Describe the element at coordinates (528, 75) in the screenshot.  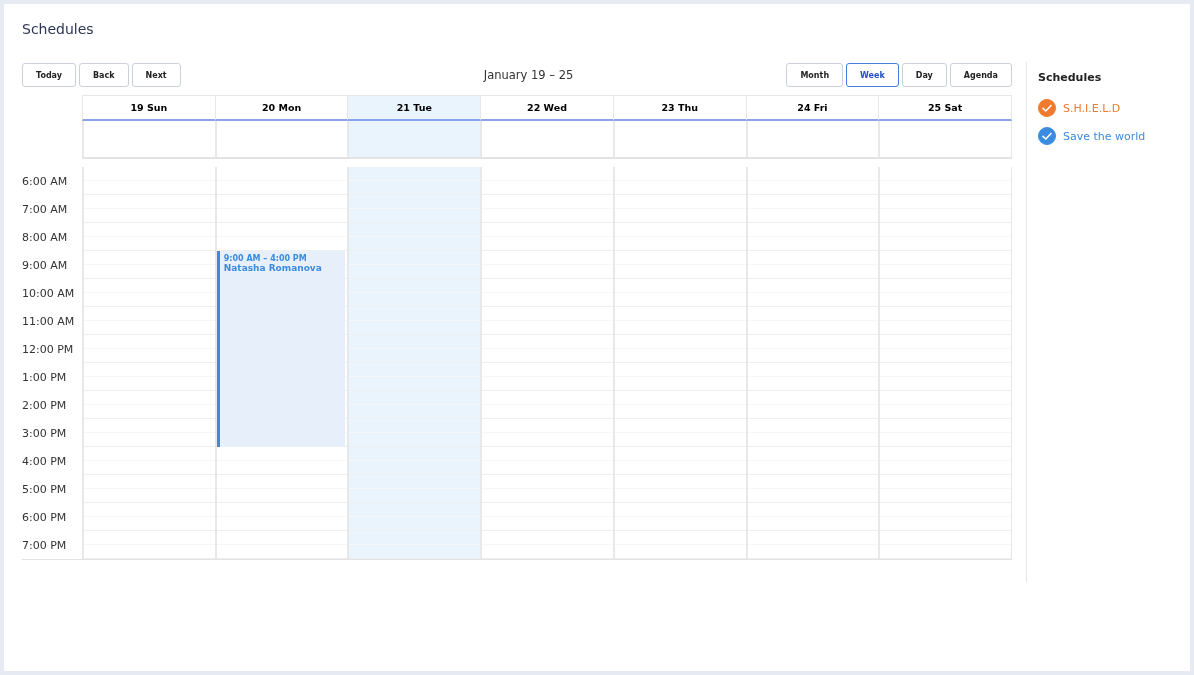
I see `date-range-label: January 19 – 25` at that location.